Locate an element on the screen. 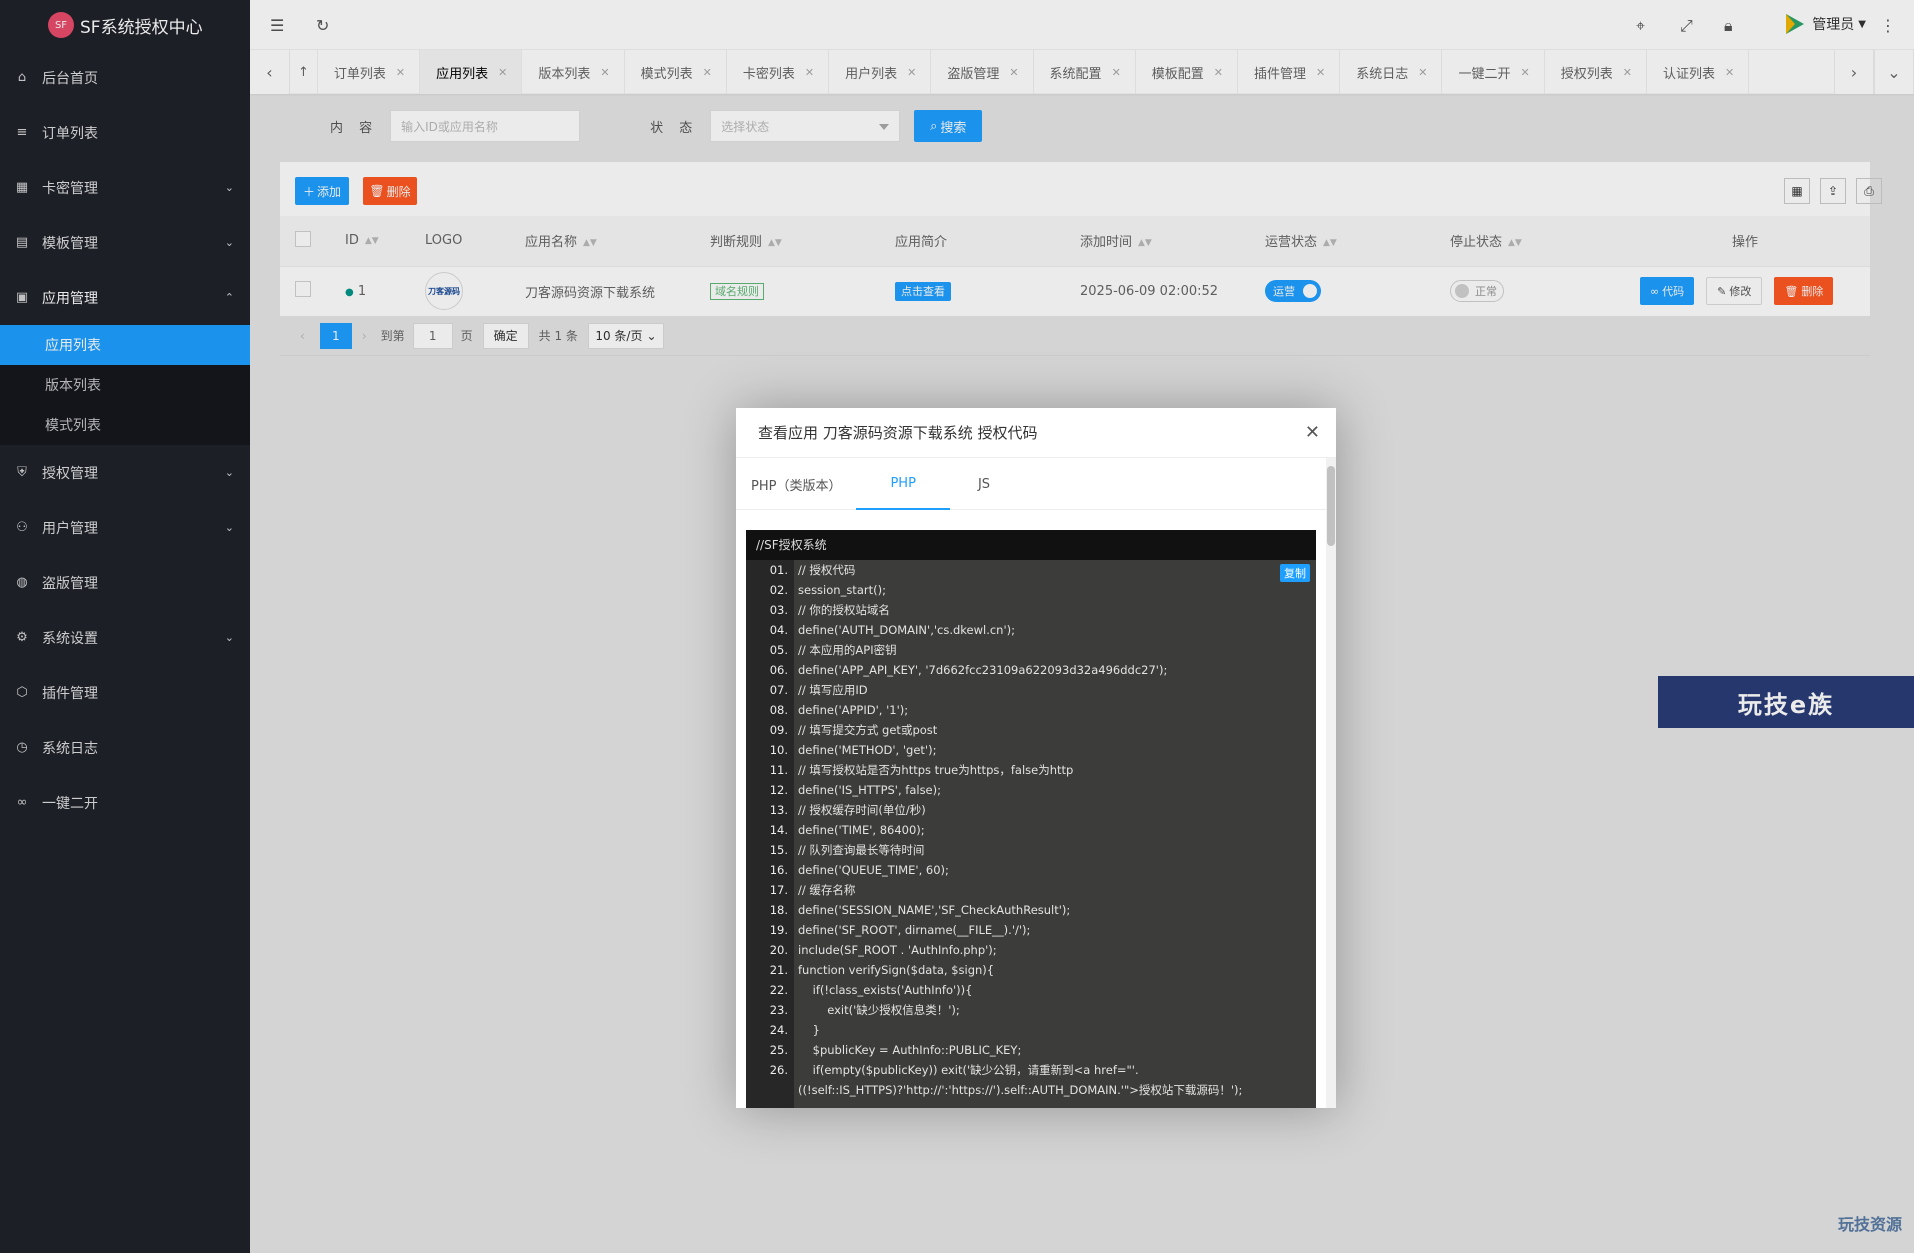 The image size is (1914, 1253). code-line: 12. define('IS_HTTPS', false); is located at coordinates (1031, 790).